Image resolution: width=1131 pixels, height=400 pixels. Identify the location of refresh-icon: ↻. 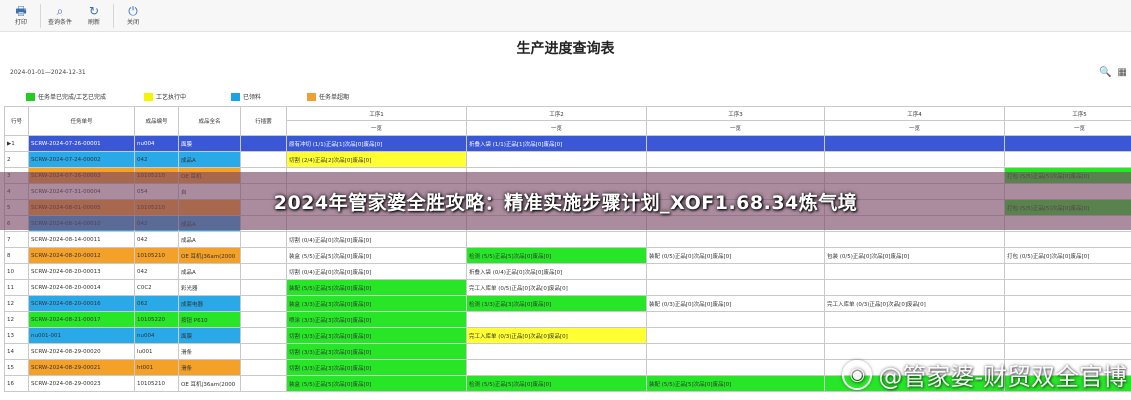
(94, 11).